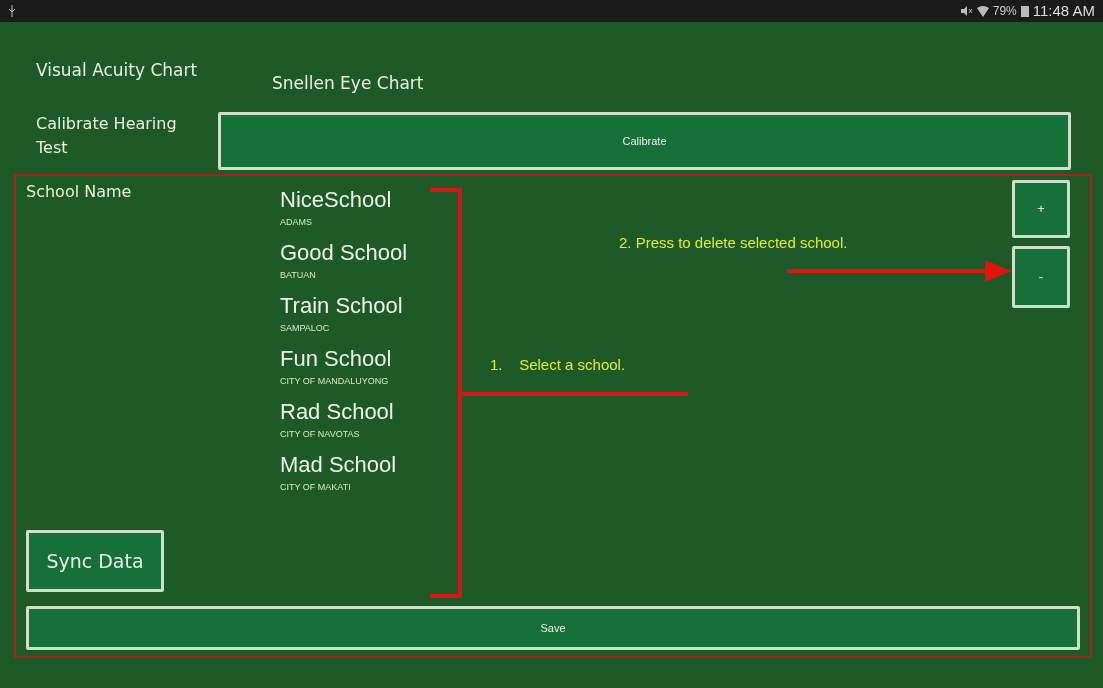 The width and height of the screenshot is (1103, 688). What do you see at coordinates (344, 253) in the screenshot?
I see `school-name: Good School` at bounding box center [344, 253].